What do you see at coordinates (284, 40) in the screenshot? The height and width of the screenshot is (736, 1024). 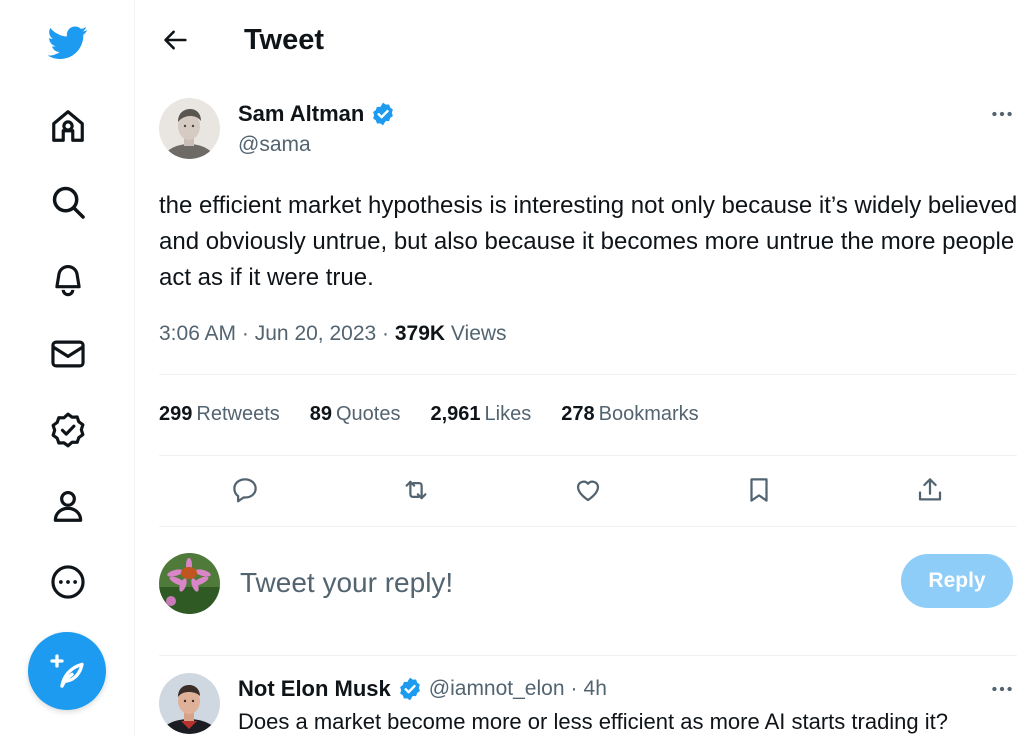 I see `page-title: Tweet` at bounding box center [284, 40].